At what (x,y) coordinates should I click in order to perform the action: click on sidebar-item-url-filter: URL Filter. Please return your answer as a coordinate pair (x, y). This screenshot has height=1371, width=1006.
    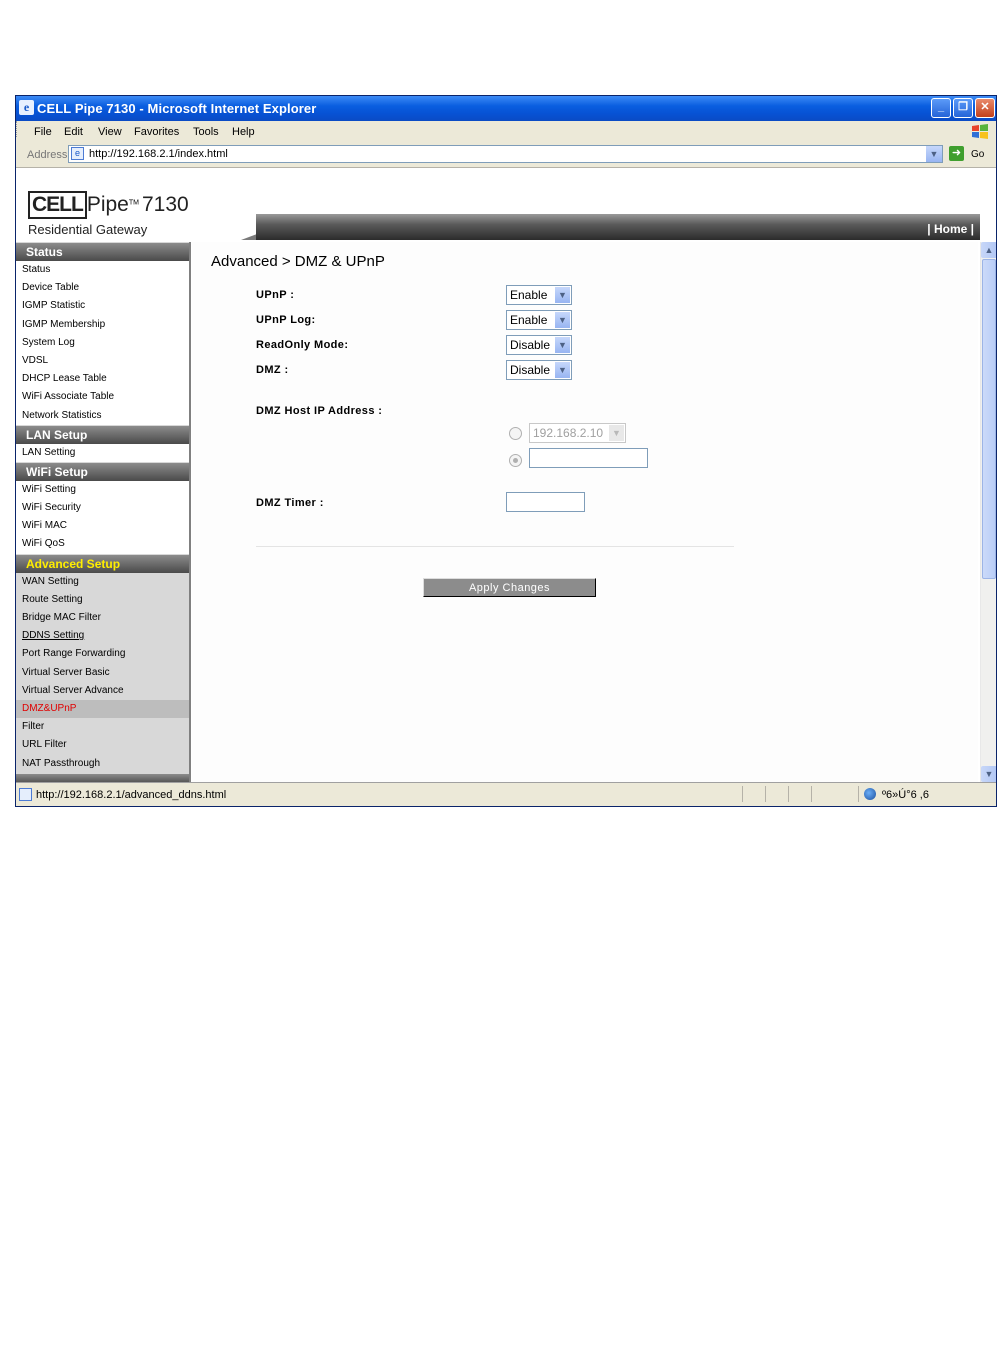
    Looking at the image, I should click on (102, 745).